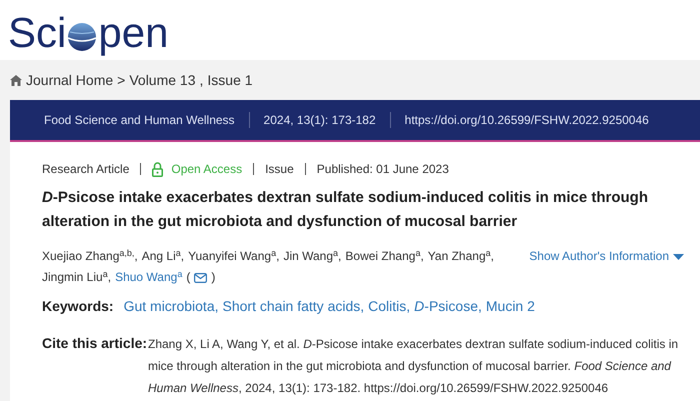  Describe the element at coordinates (526, 120) in the screenshot. I see `journal-info: https://doi.org/10.26599/FSHW.2022.9250046` at that location.